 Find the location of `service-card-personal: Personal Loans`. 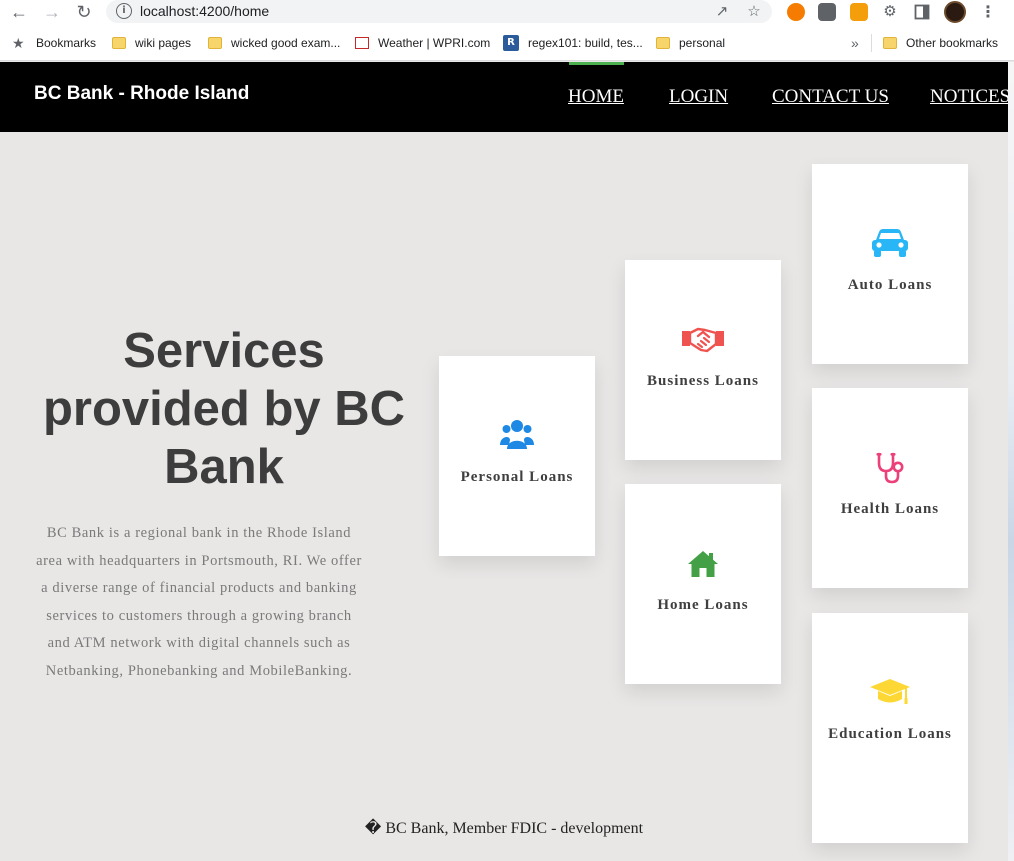

service-card-personal: Personal Loans is located at coordinates (517, 456).